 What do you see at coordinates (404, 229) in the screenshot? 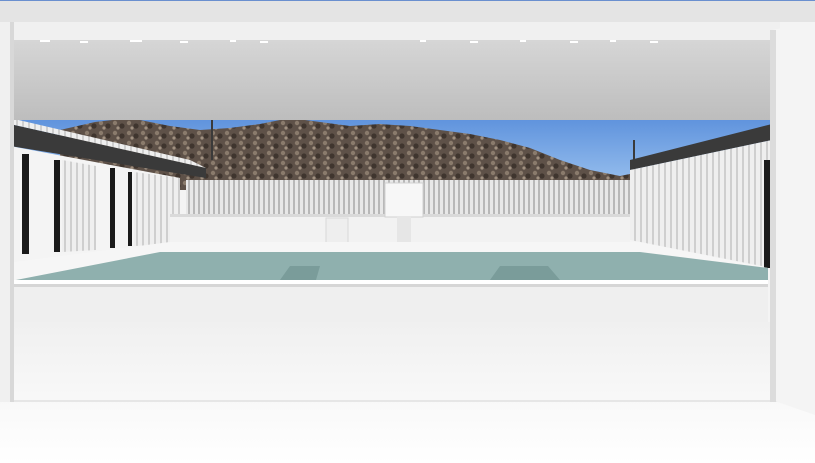
I see `chimney-column` at bounding box center [404, 229].